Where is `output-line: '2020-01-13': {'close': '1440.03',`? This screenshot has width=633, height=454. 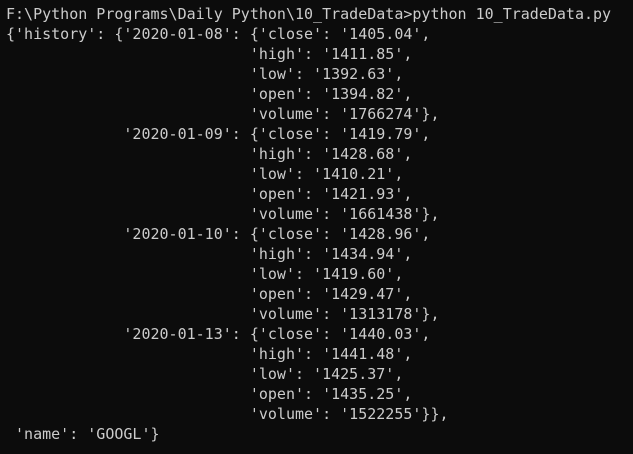
output-line: '2020-01-13': {'close': '1440.03', is located at coordinates (218, 334).